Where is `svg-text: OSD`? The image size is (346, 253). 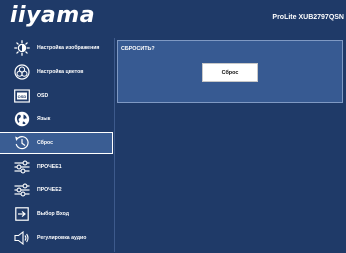 svg-text: OSD is located at coordinates (22, 95).